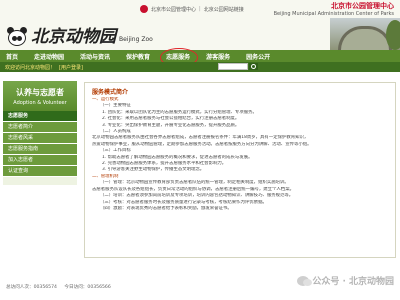 The image size is (400, 300). What do you see at coordinates (166, 208) in the screenshot?
I see `article-line: （四）激励：对表现优秀的志愿者给予表彰和奖励，颁发荣誉证书。` at bounding box center [166, 208].